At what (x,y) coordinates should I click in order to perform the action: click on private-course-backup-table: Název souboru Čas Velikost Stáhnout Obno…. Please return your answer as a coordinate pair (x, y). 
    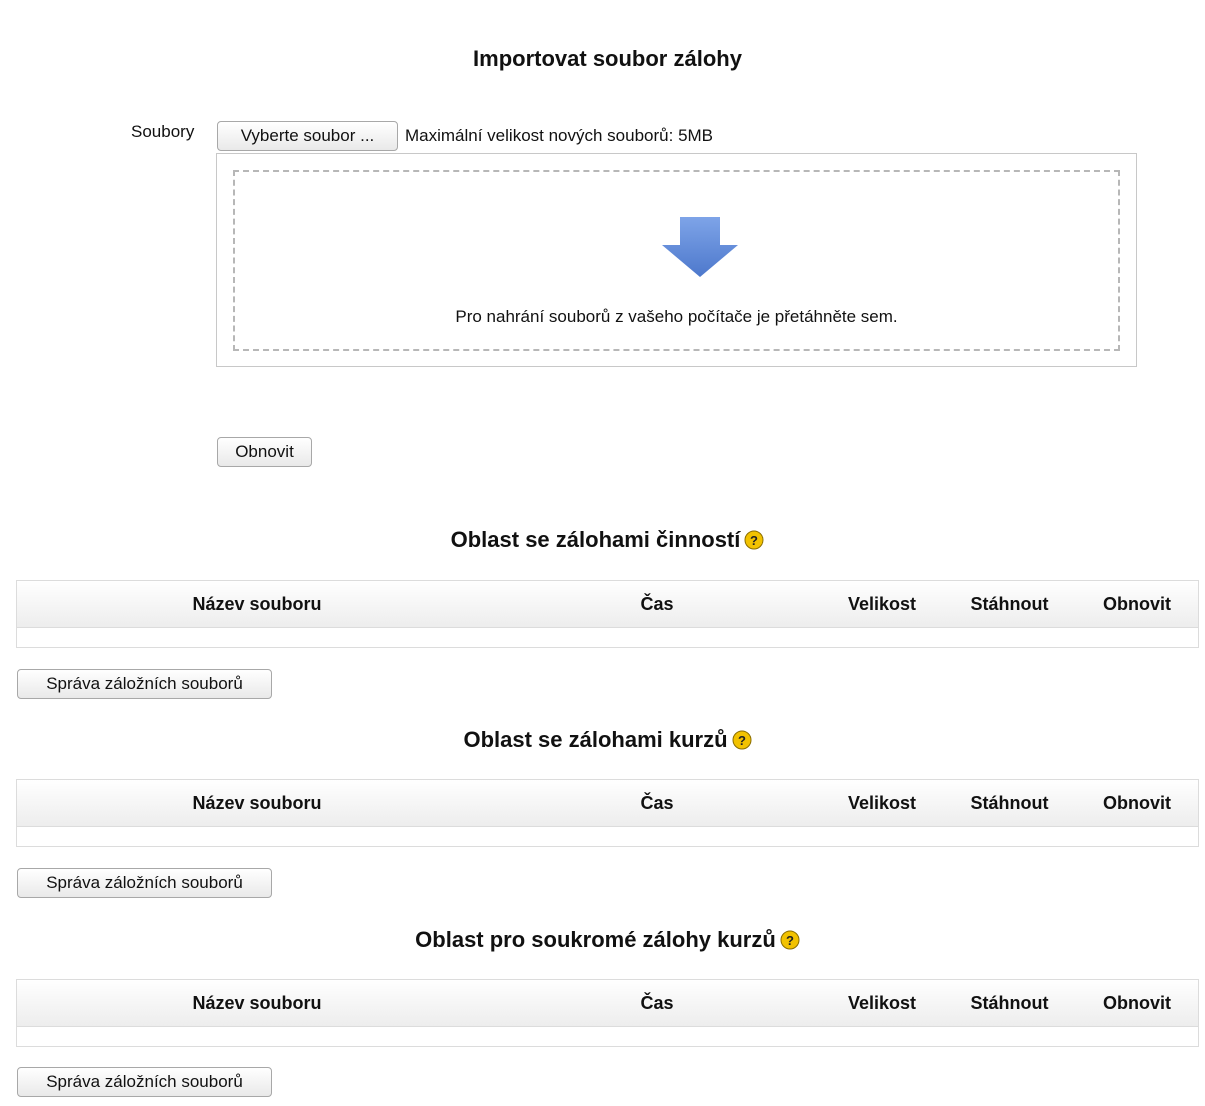
    Looking at the image, I should click on (607, 1013).